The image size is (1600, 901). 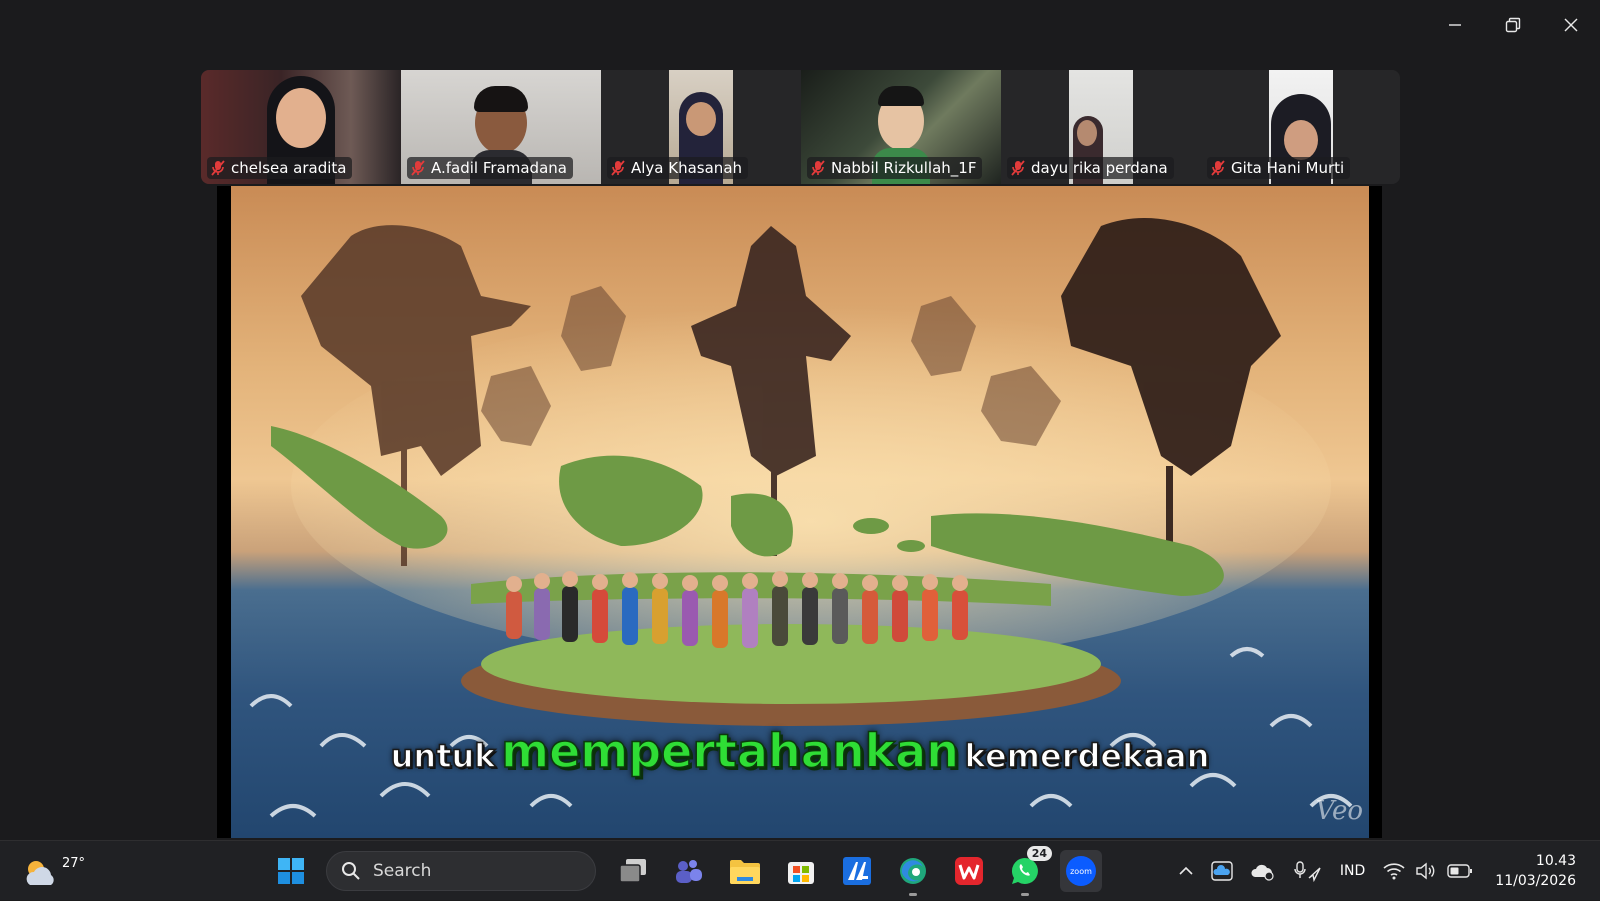 I want to click on restore-button, so click(x=1513, y=25).